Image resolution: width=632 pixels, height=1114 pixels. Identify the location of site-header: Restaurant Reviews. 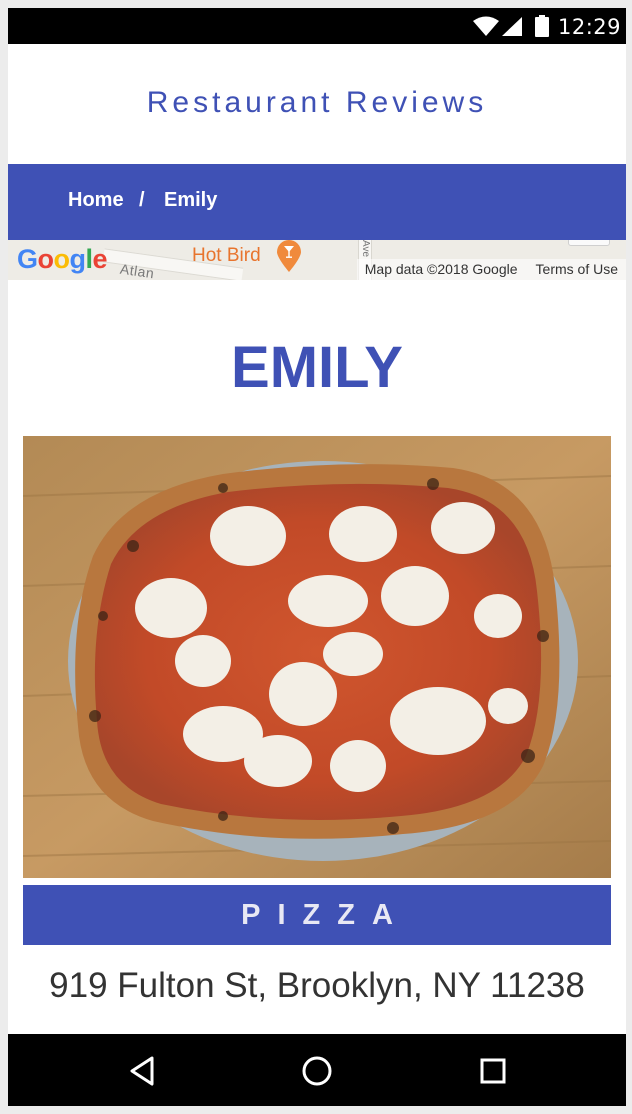
(317, 104).